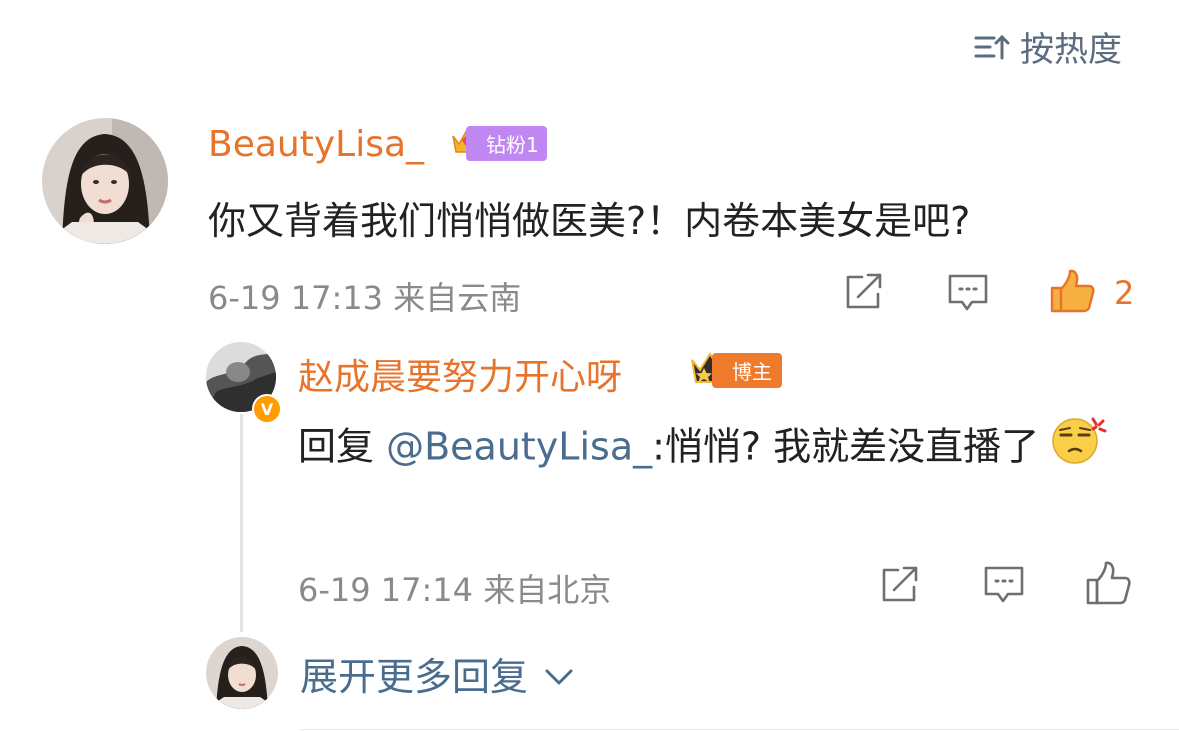 Image resolution: width=1179 pixels, height=732 pixels. I want to click on reply-username: 赵成晨要努力开心呀, so click(460, 374).